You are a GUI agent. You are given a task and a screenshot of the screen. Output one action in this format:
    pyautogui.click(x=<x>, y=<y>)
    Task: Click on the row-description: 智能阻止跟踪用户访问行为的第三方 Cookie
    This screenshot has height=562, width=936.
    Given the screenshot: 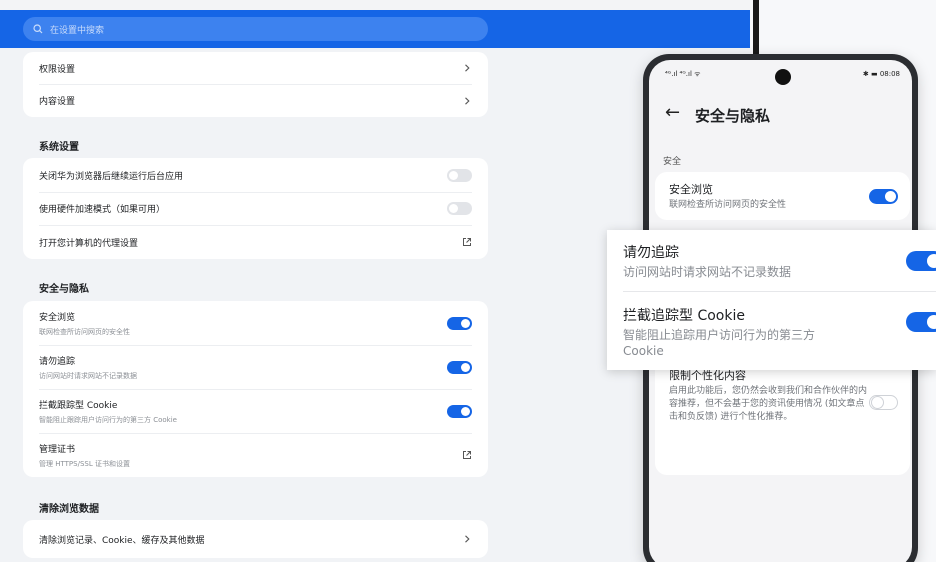 What is the action you would take?
    pyautogui.click(x=108, y=419)
    